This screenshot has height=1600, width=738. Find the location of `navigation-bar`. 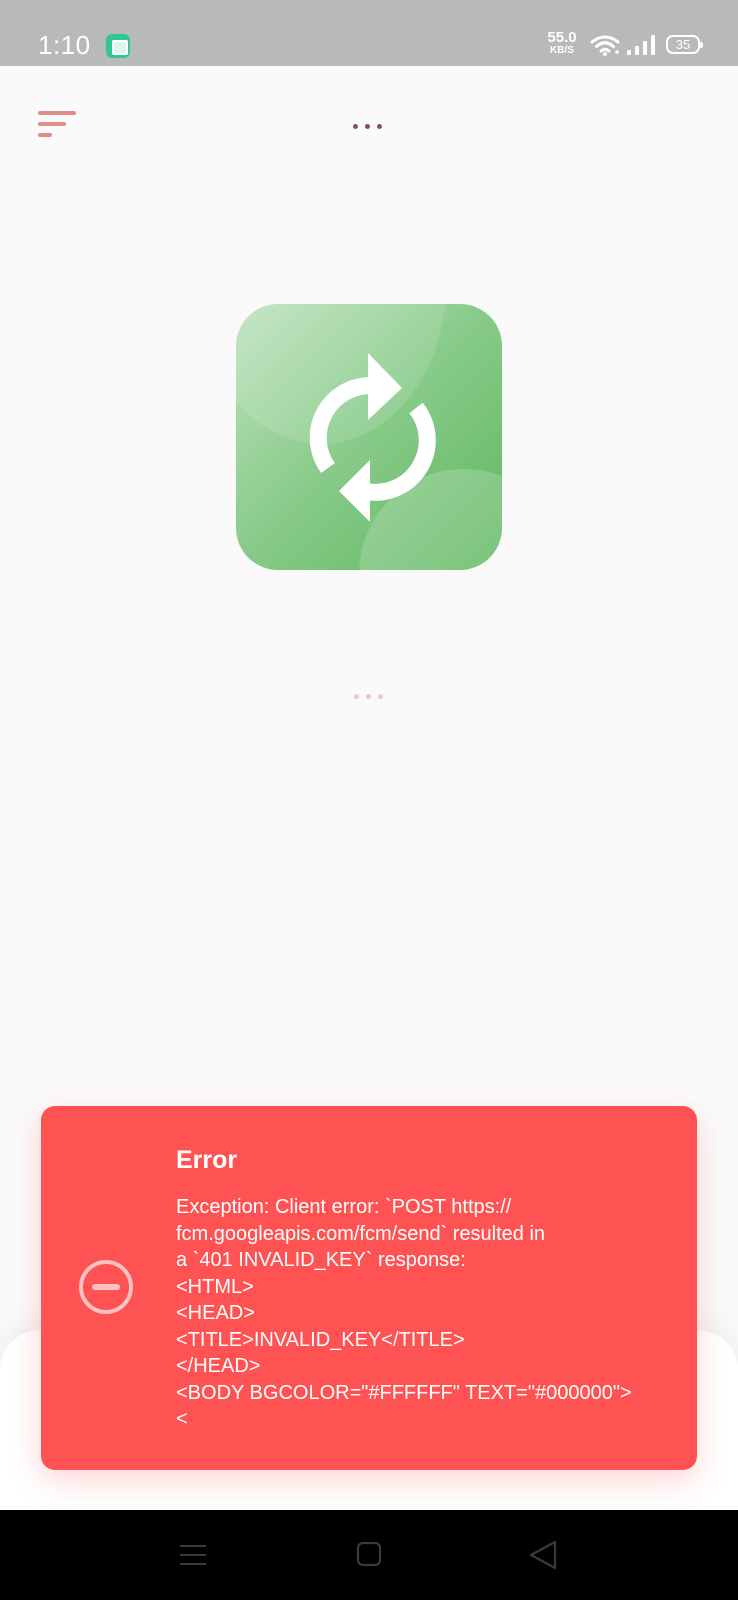

navigation-bar is located at coordinates (369, 1555).